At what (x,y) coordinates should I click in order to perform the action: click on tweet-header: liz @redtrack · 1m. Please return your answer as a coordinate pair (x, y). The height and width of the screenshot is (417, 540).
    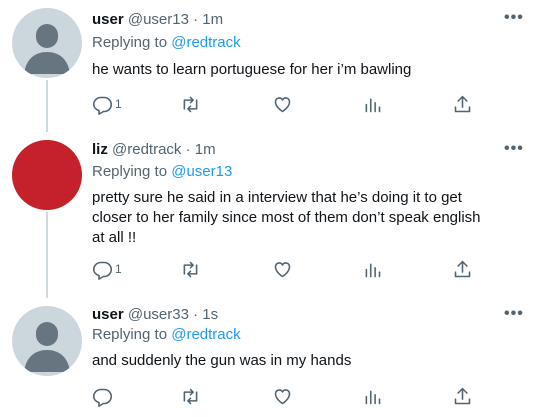
    Looking at the image, I should click on (154, 149).